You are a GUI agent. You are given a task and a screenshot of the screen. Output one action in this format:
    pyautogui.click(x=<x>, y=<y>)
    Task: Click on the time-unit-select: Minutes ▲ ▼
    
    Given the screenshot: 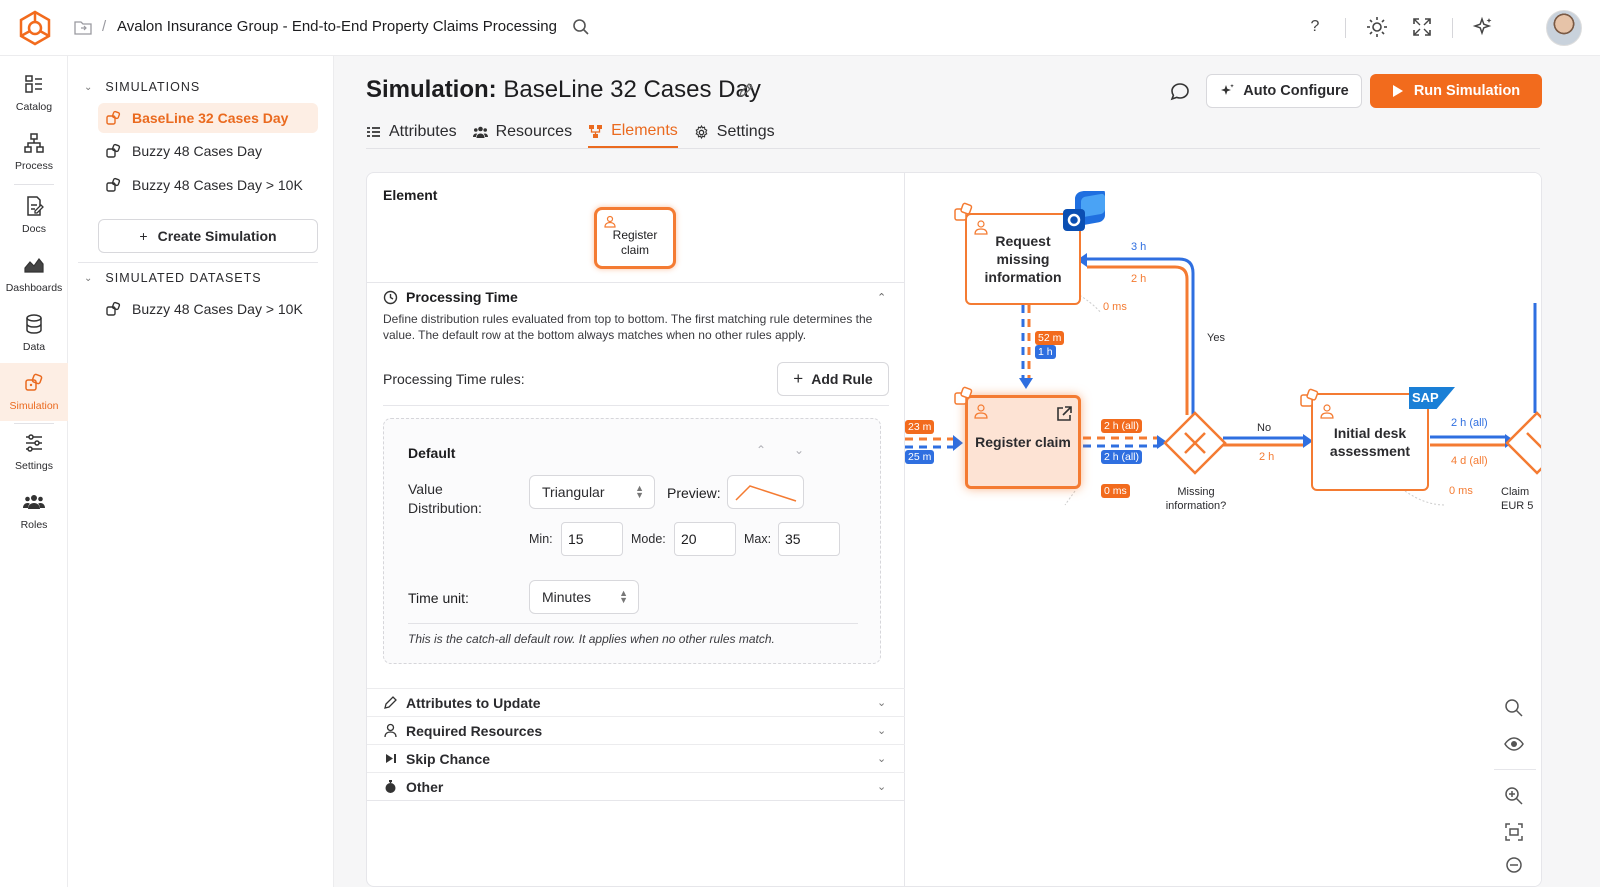 What is the action you would take?
    pyautogui.click(x=584, y=597)
    